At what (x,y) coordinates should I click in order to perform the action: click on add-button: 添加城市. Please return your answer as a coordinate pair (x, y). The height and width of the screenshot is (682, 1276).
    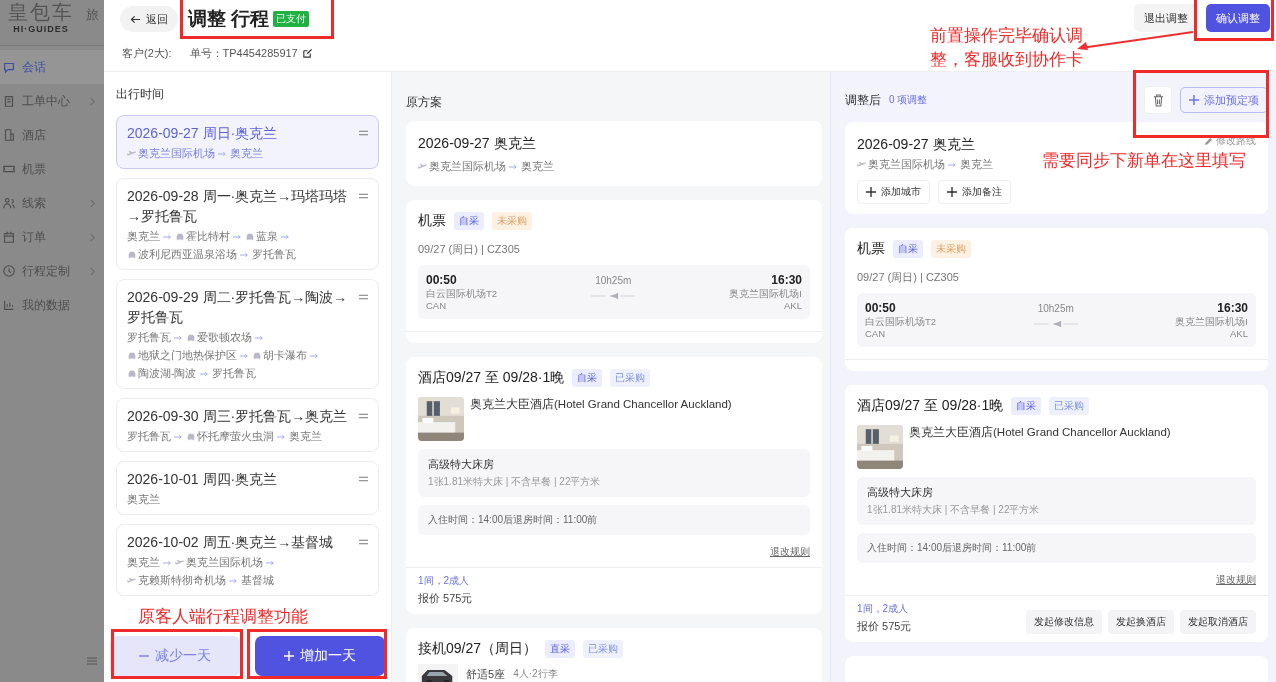
    Looking at the image, I should click on (893, 192).